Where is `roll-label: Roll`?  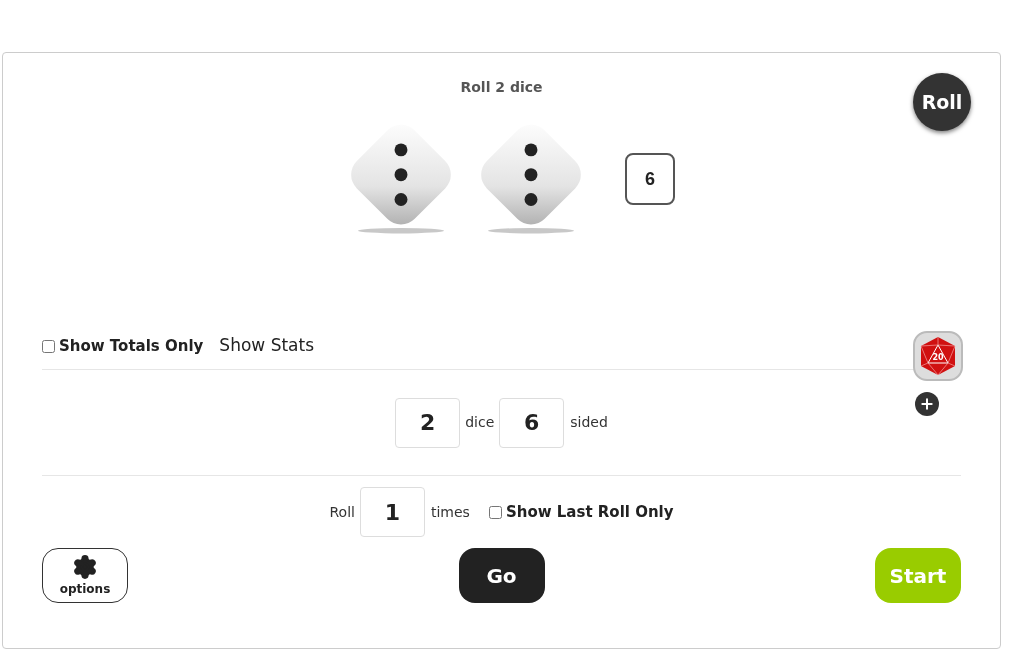 roll-label: Roll is located at coordinates (342, 512).